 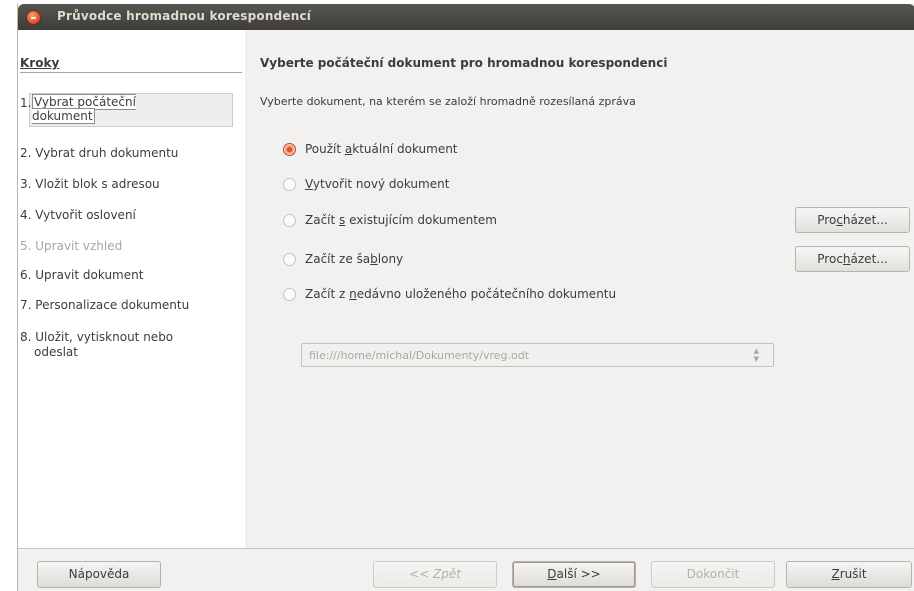 What do you see at coordinates (713, 574) in the screenshot?
I see `finish-button: Dokončit` at bounding box center [713, 574].